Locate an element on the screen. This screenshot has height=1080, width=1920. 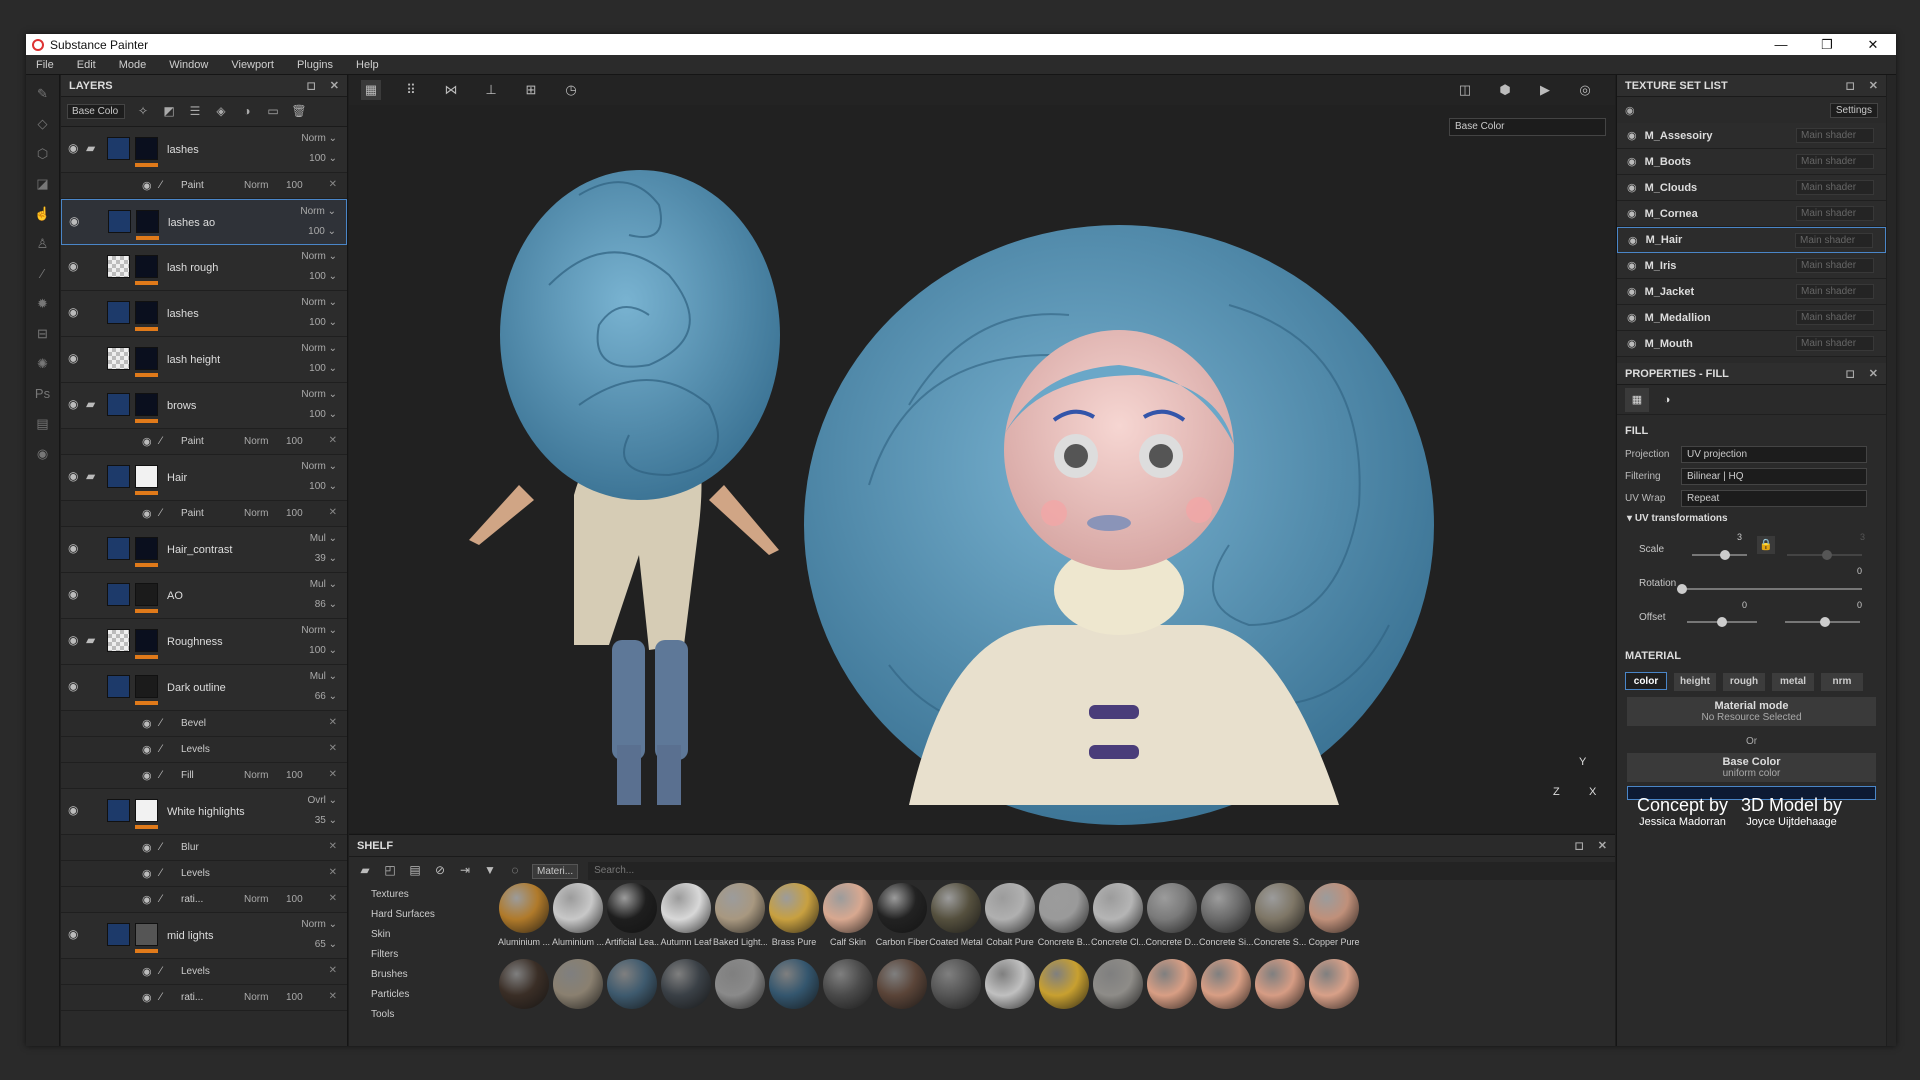
texture-set-item: ◉ M_Hair Main shader is located at coordinates (1751, 240).